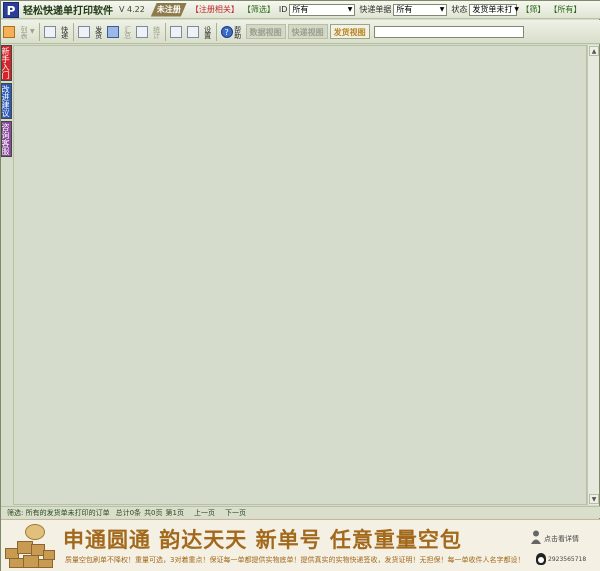 This screenshot has width=600, height=571. I want to click on query-button, so click(142, 32).